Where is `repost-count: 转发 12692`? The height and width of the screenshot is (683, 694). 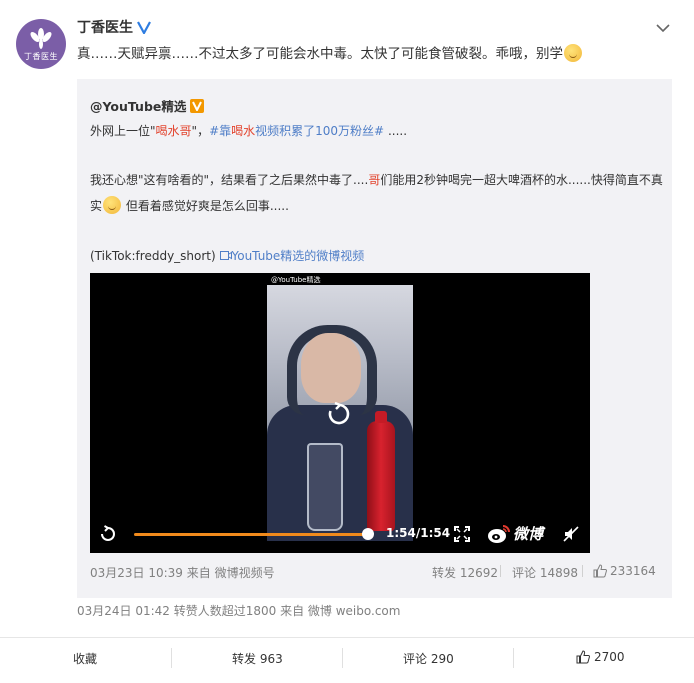
repost-count: 转发 12692 is located at coordinates (465, 572).